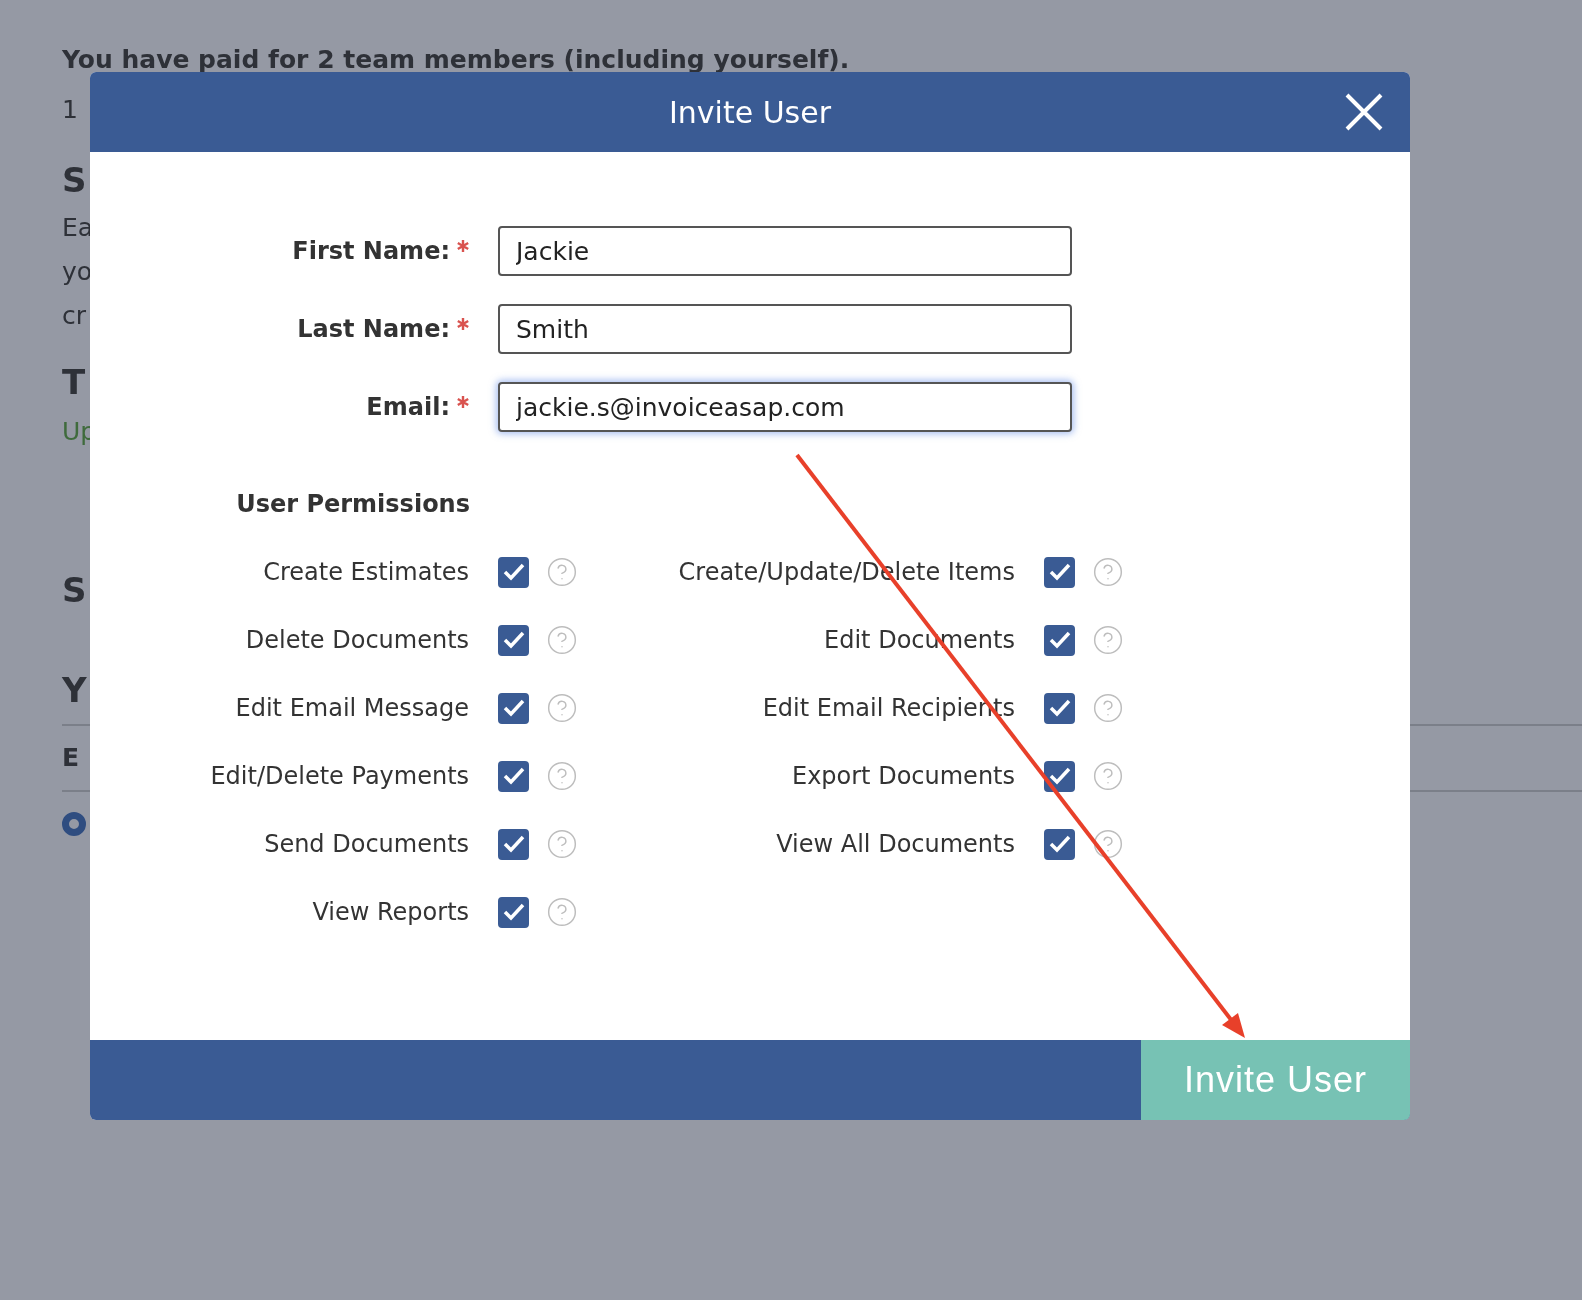 This screenshot has width=1582, height=1300. Describe the element at coordinates (785, 329) in the screenshot. I see `text-field: Smith` at that location.